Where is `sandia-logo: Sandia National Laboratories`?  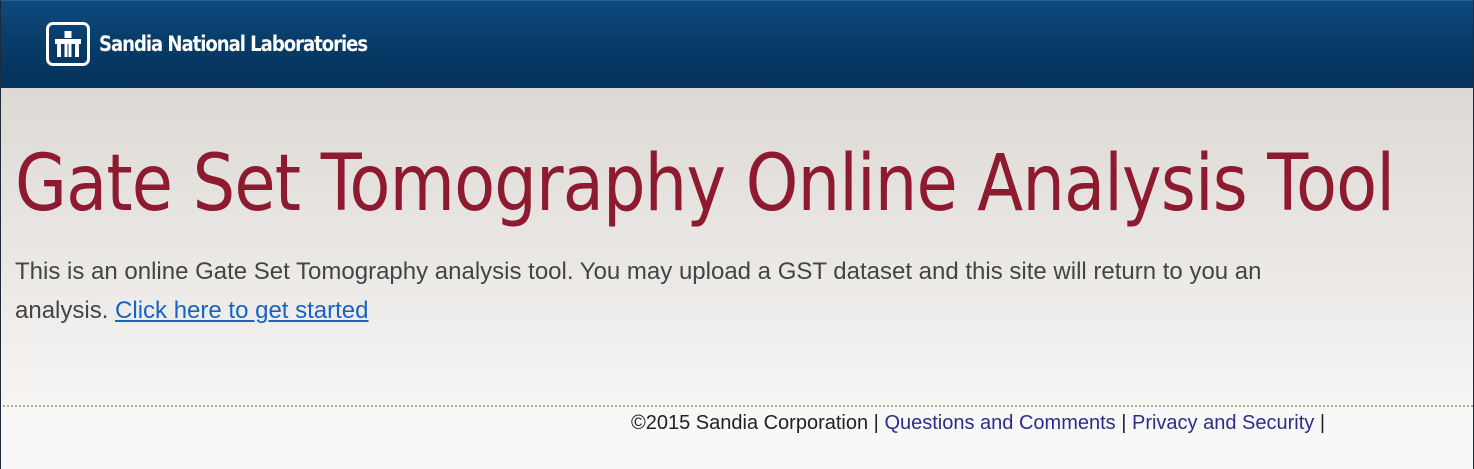 sandia-logo: Sandia National Laboratories is located at coordinates (228, 44).